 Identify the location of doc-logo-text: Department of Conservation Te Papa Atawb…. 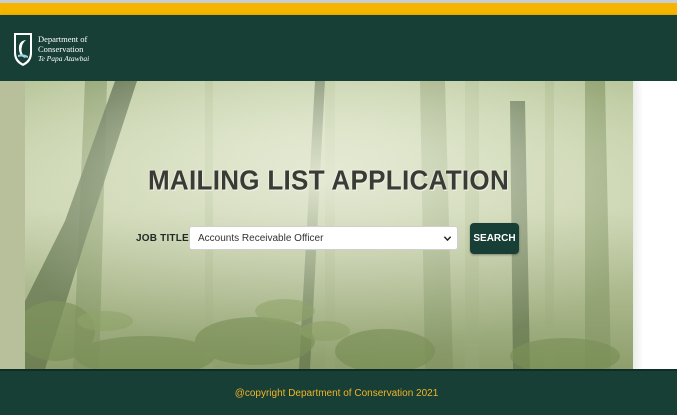
(63, 49).